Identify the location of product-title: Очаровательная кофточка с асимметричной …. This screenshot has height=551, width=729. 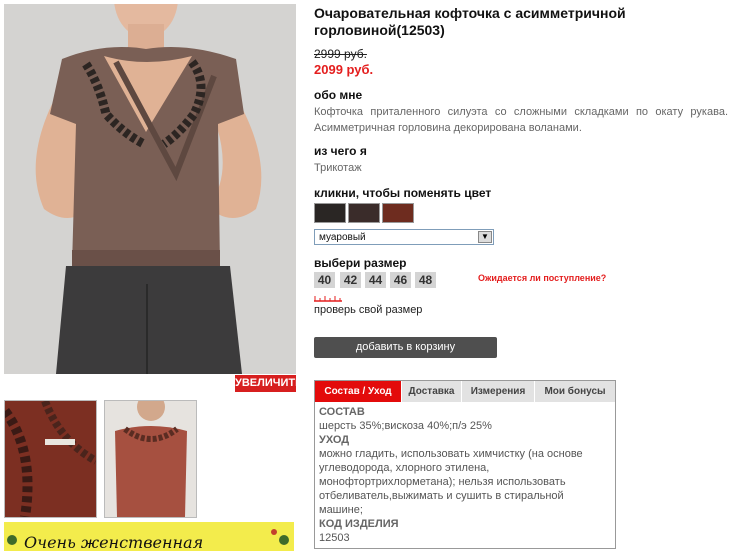
(470, 21).